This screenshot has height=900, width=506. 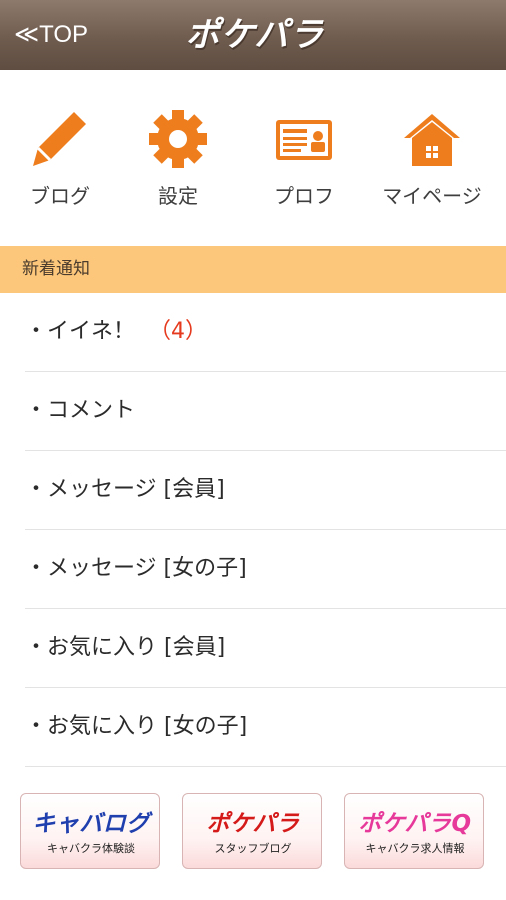 I want to click on list-item-label: ・コメント, so click(x=80, y=410).